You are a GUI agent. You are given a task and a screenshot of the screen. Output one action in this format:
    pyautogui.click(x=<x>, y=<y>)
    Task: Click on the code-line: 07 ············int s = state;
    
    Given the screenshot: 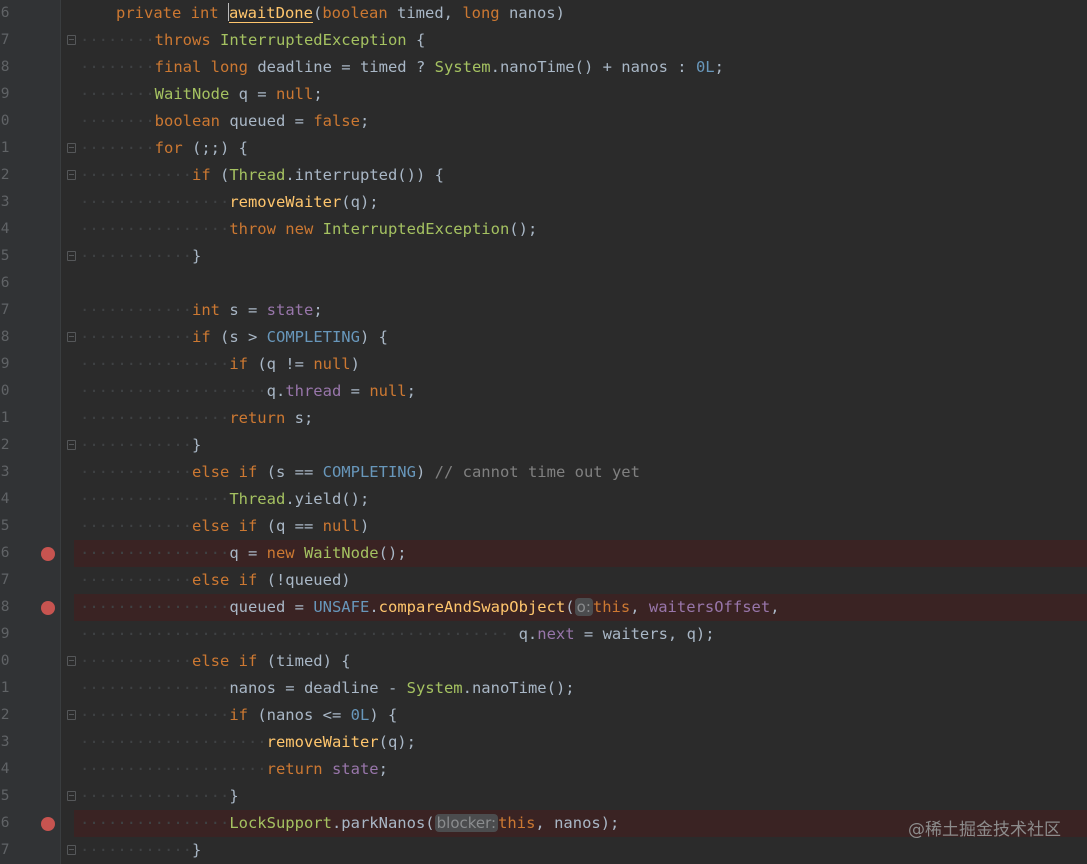 What is the action you would take?
    pyautogui.click(x=543, y=310)
    